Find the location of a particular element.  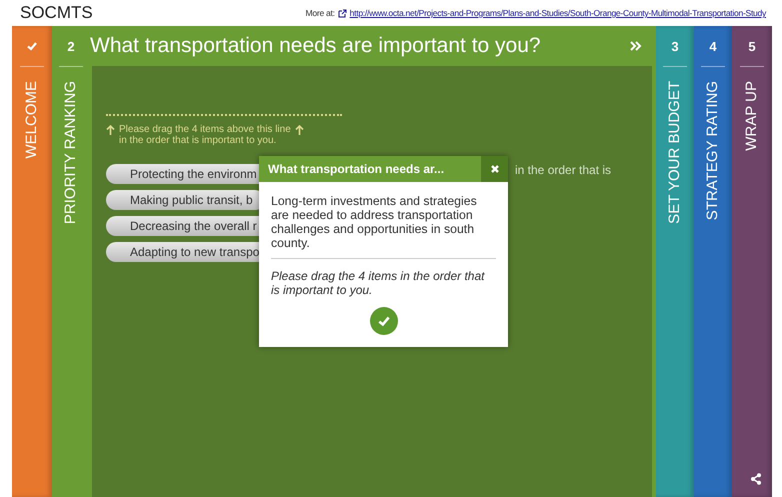

close-icon is located at coordinates (495, 169).